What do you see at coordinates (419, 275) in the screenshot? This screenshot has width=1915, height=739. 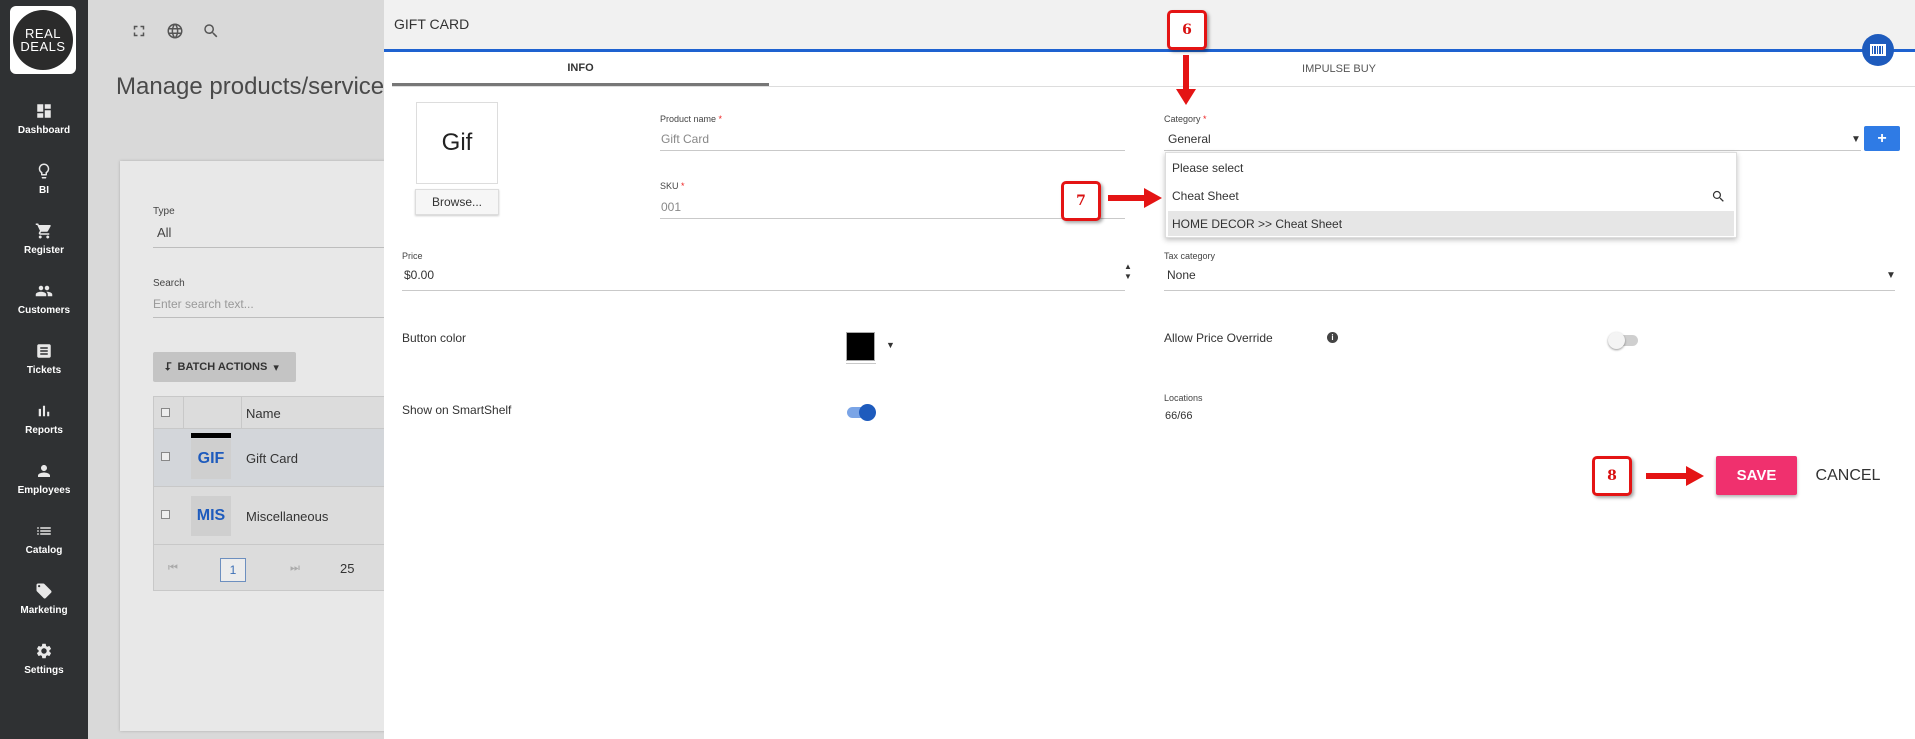 I see `price-input: $0.00` at bounding box center [419, 275].